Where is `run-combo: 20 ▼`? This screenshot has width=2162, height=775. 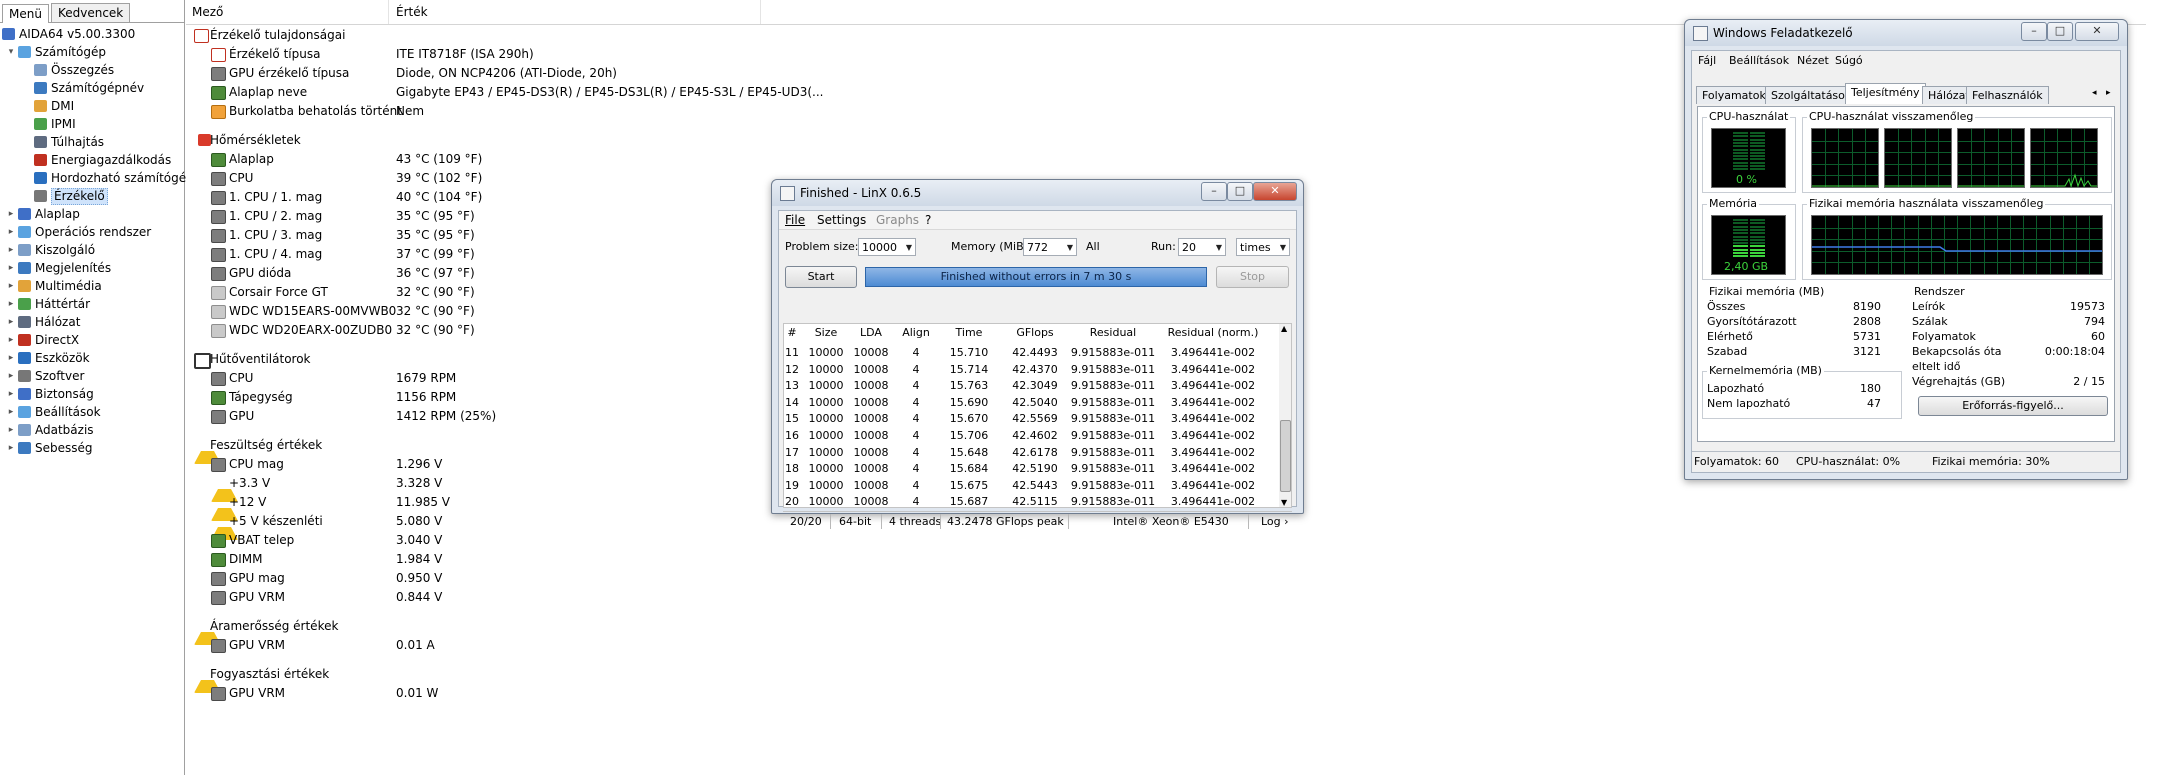
run-combo: 20 ▼ is located at coordinates (1202, 247).